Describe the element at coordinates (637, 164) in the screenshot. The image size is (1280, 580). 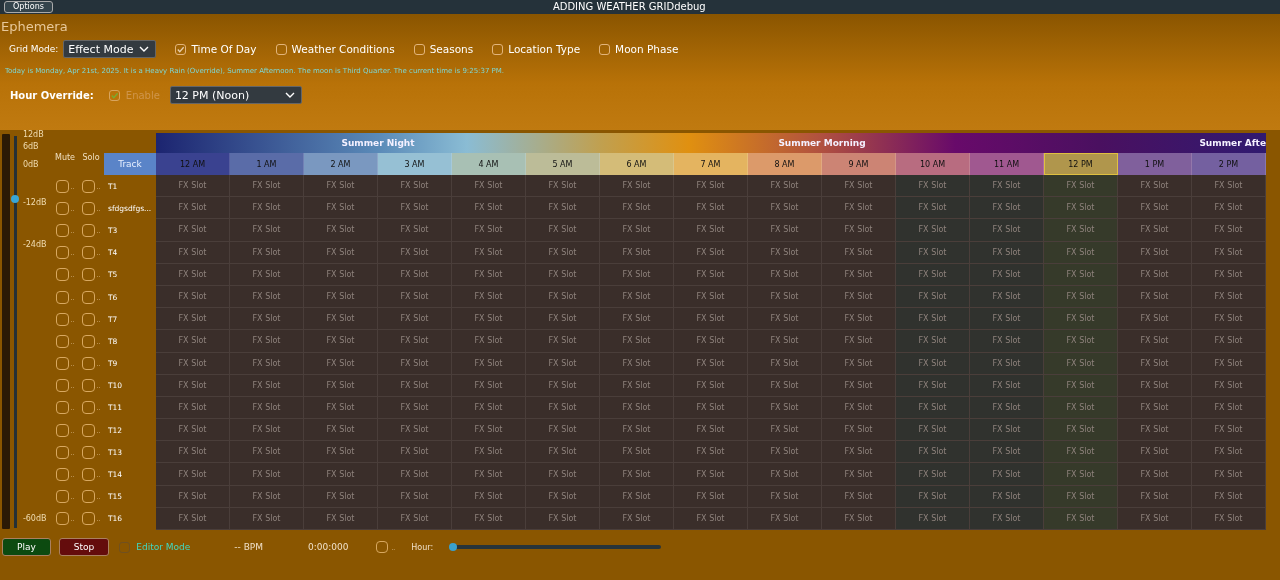
I see `hour-header: 6 AM` at that location.